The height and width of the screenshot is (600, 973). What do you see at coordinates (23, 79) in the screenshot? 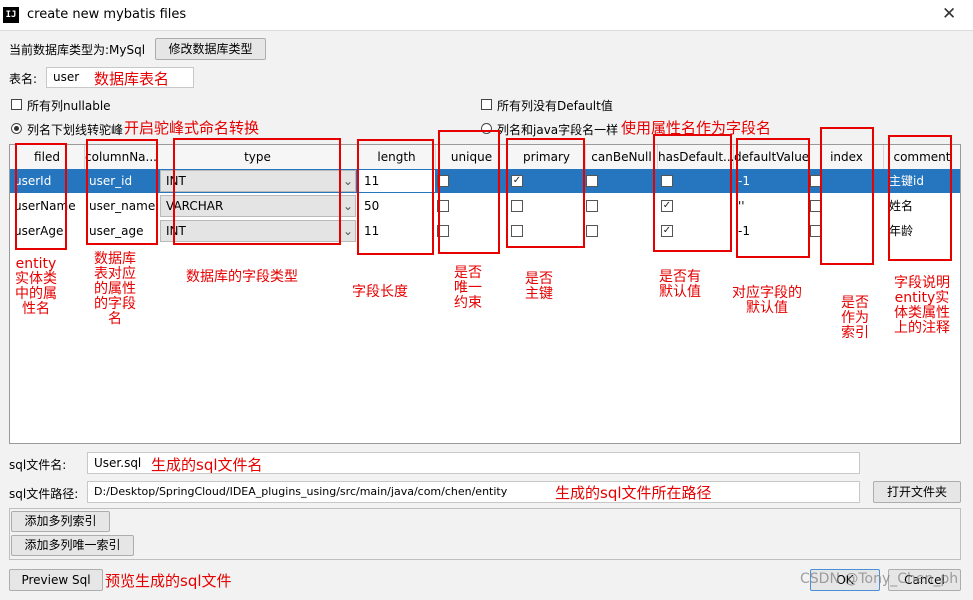
I see `table-name-label: 表名:` at bounding box center [23, 79].